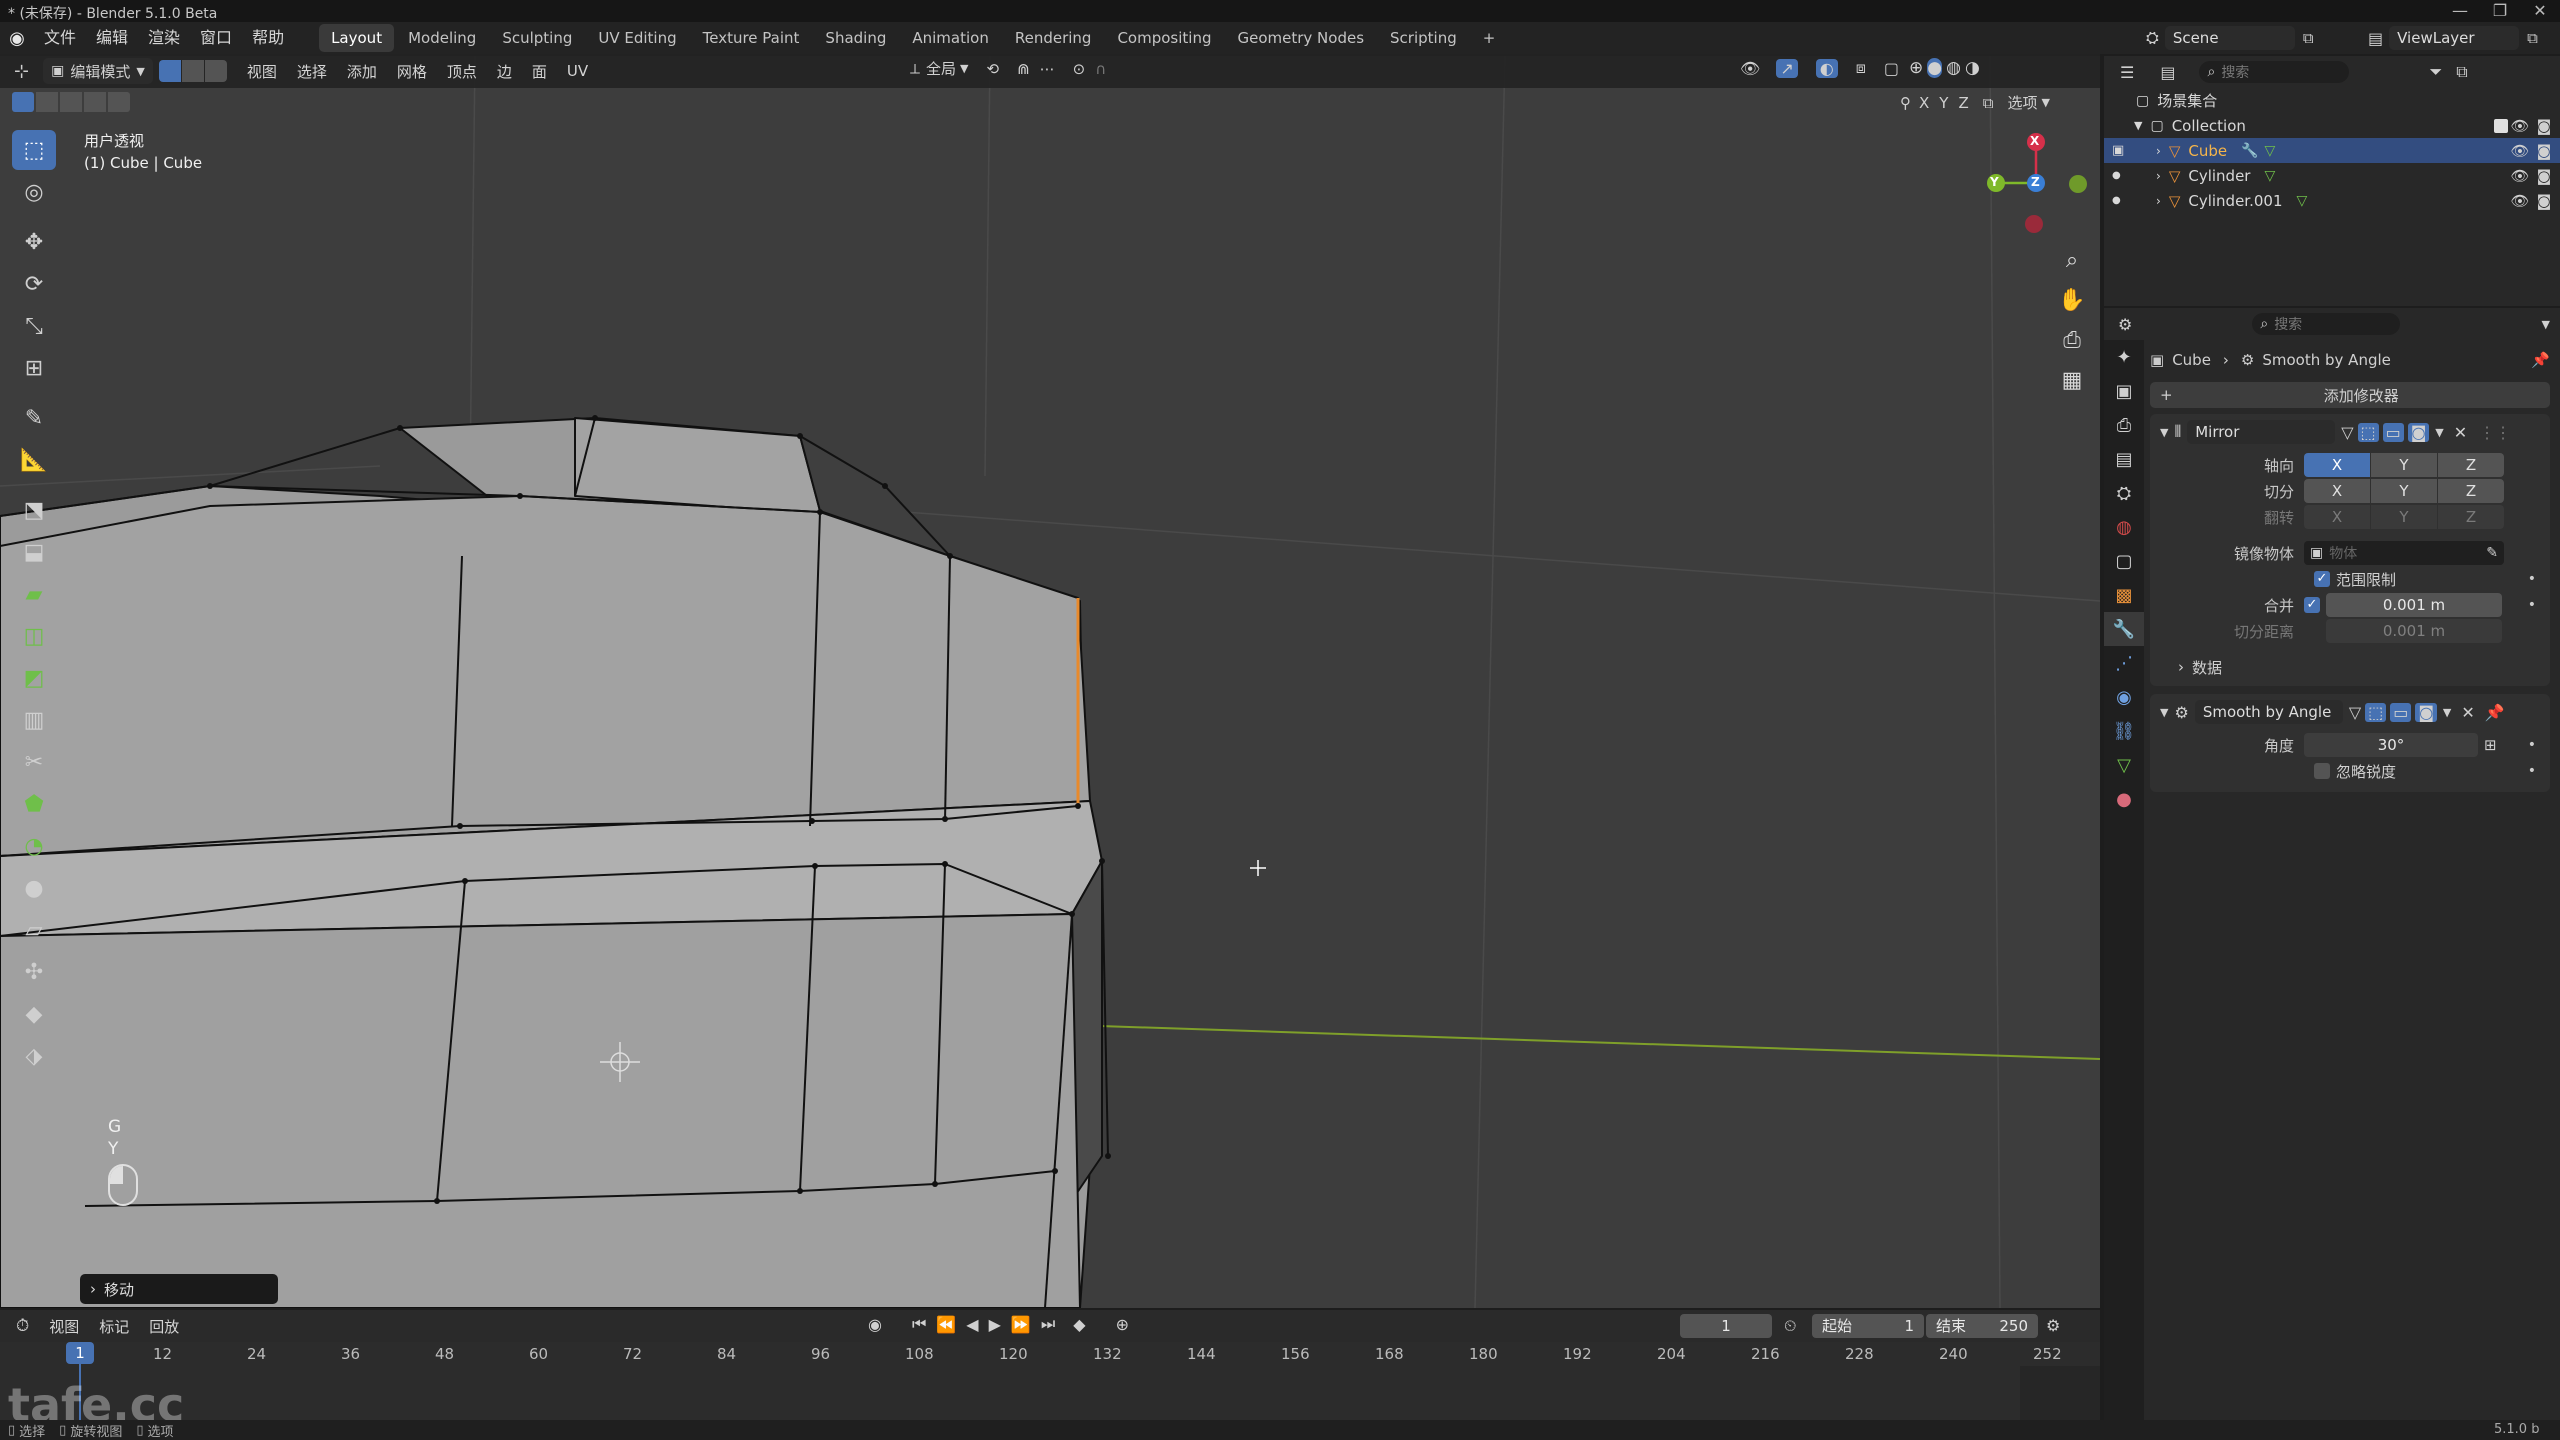 The width and height of the screenshot is (2560, 1440). What do you see at coordinates (1988, 103) in the screenshot?
I see `auto-merge-icon: ⧉` at bounding box center [1988, 103].